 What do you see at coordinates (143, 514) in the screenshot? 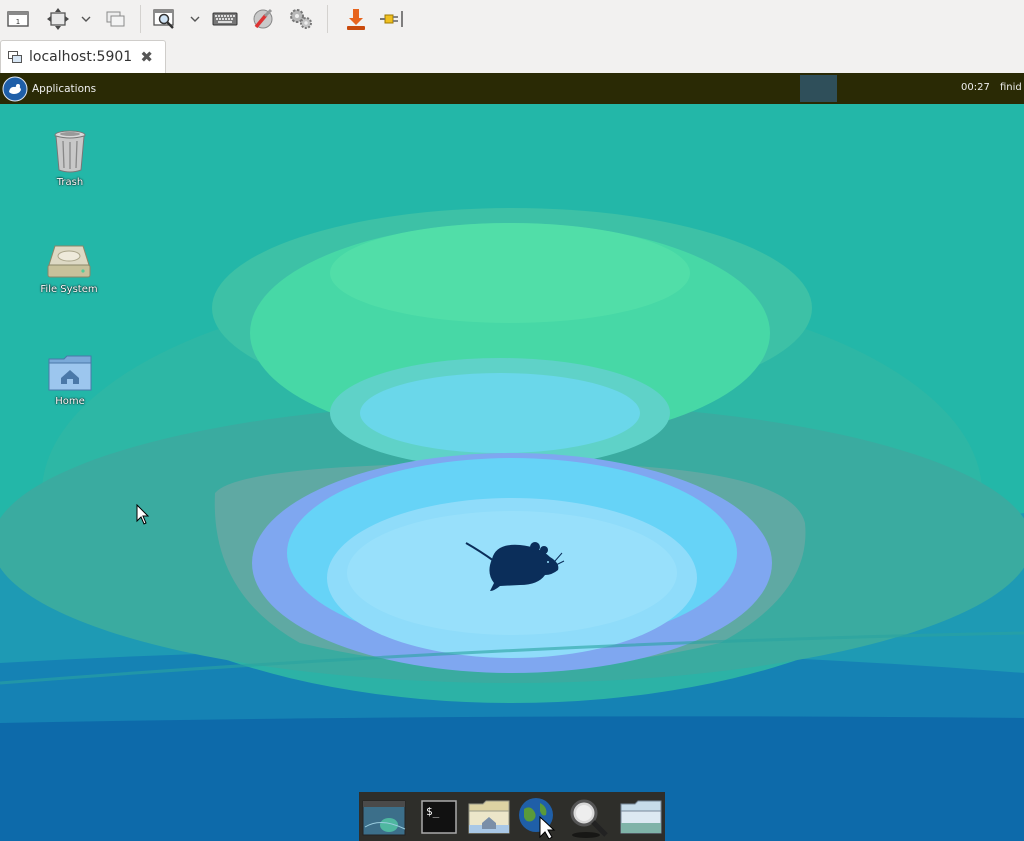
I see `mouse-pointer-icon` at bounding box center [143, 514].